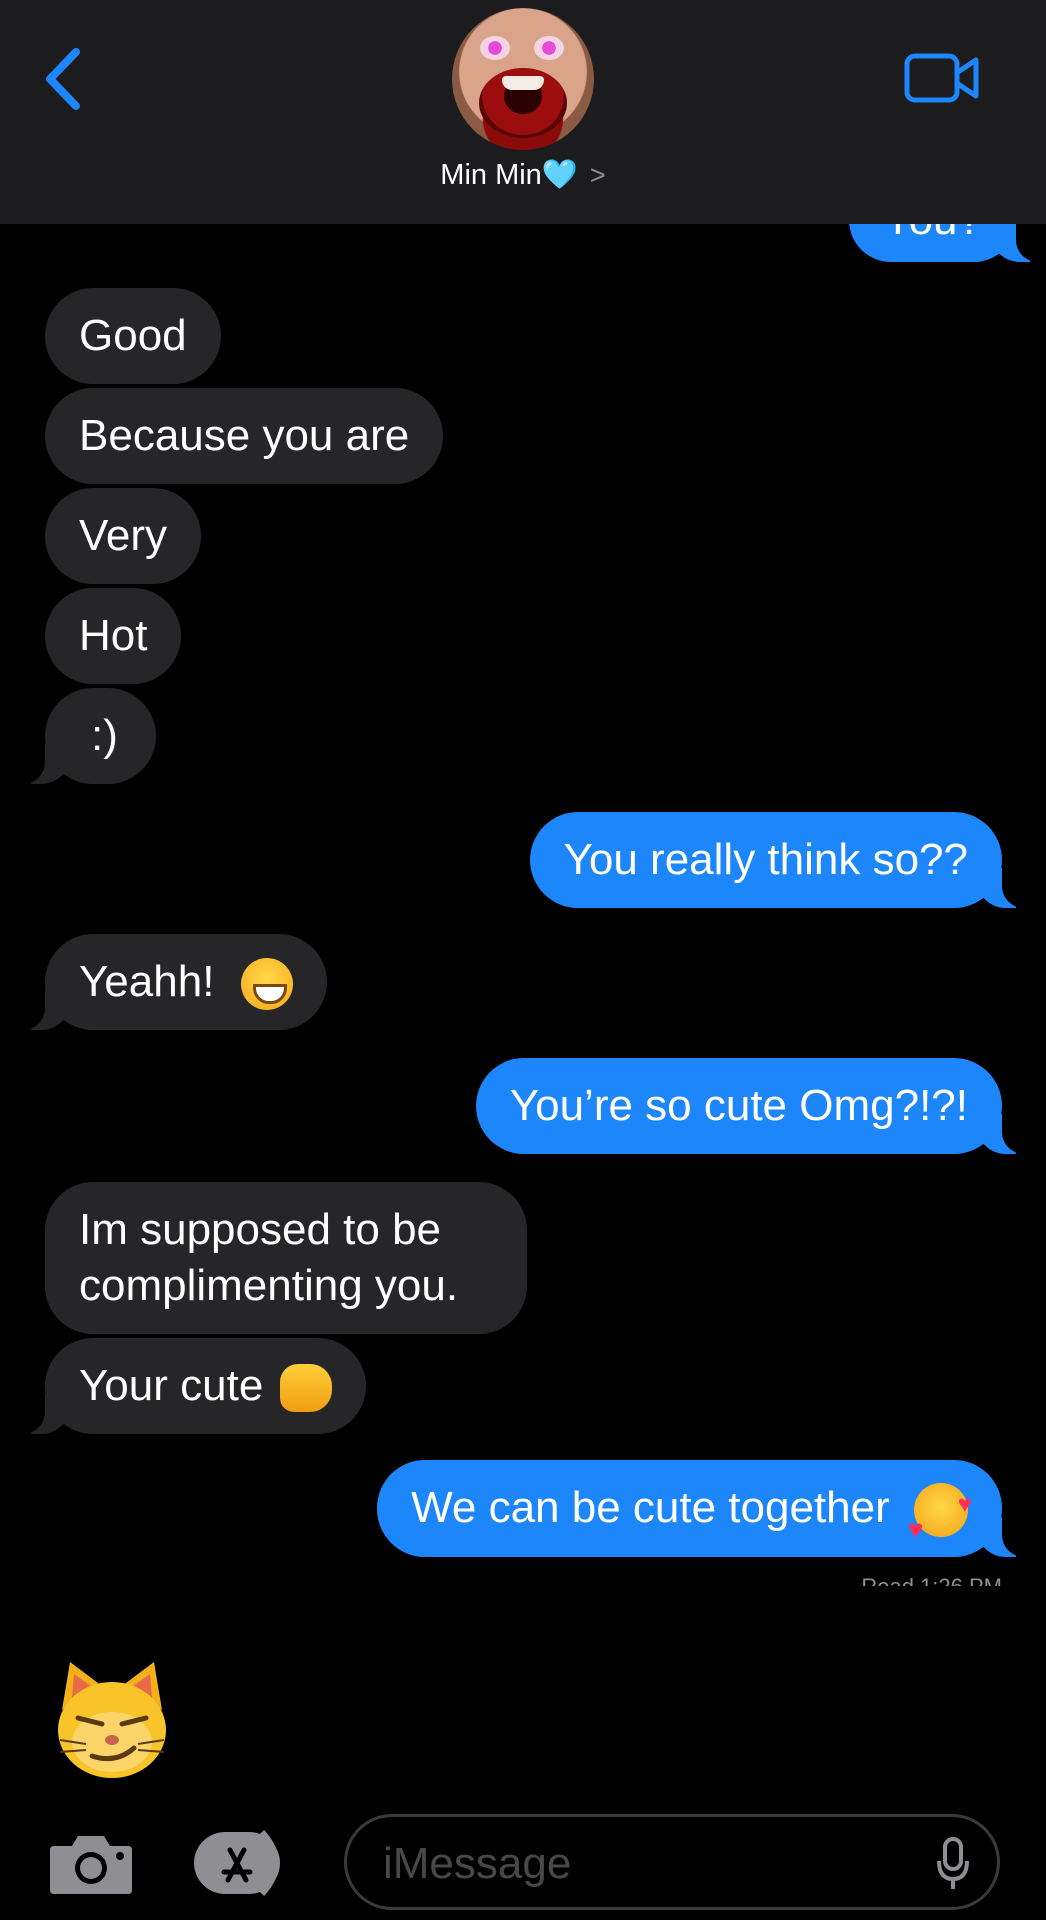  Describe the element at coordinates (477, 1863) in the screenshot. I see `message-input-placeholder: iMessage` at that location.